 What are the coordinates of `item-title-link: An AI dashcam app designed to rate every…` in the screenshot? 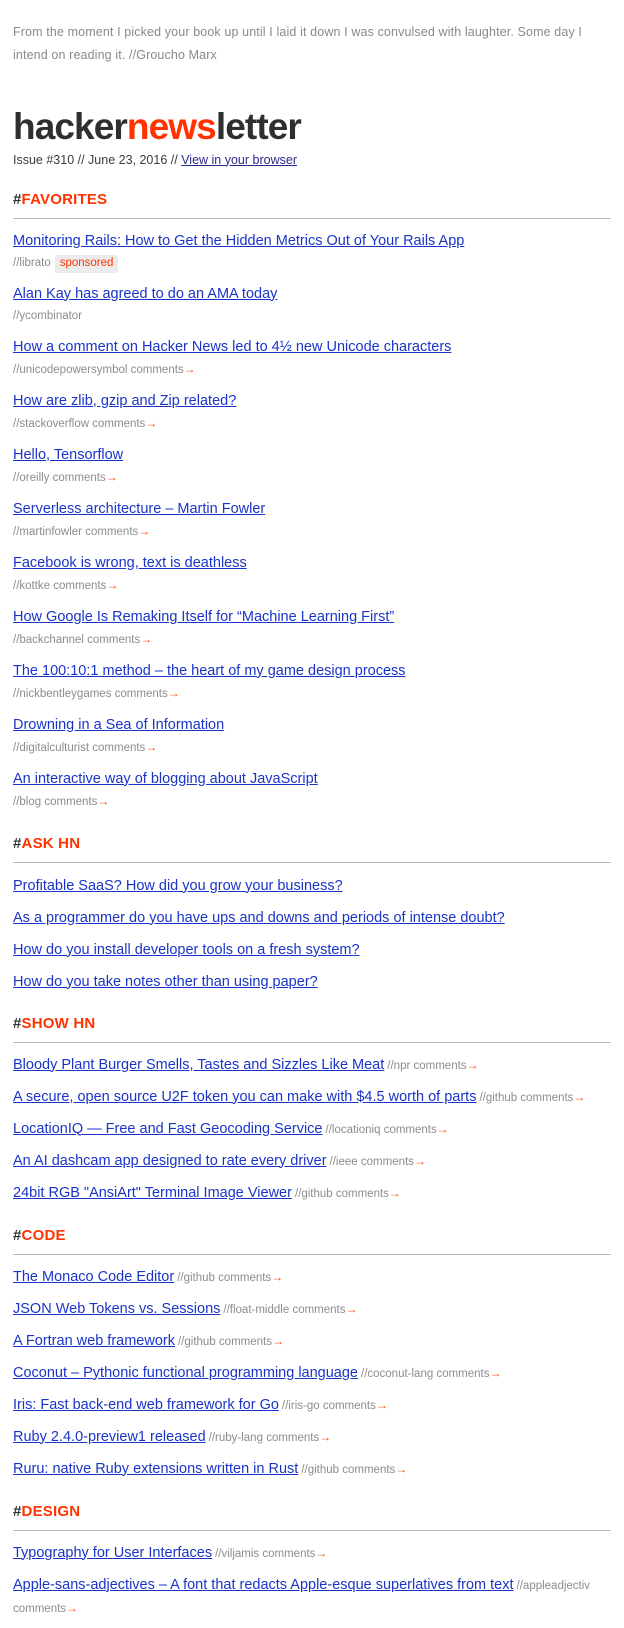 It's located at (170, 1161).